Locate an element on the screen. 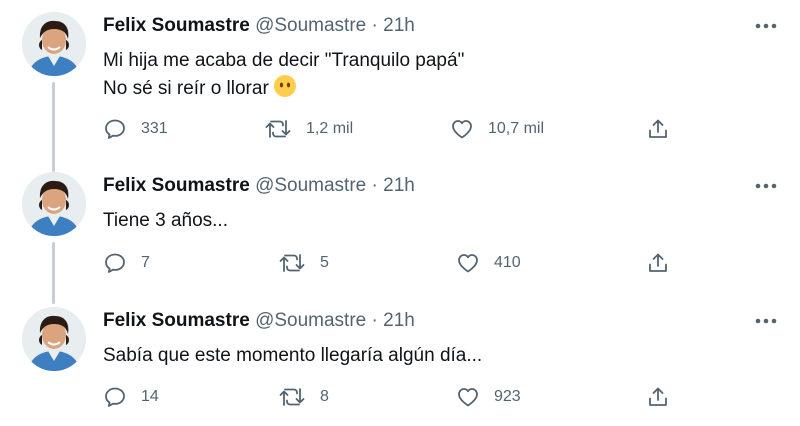 The height and width of the screenshot is (426, 800). reply-count: 7 is located at coordinates (145, 262).